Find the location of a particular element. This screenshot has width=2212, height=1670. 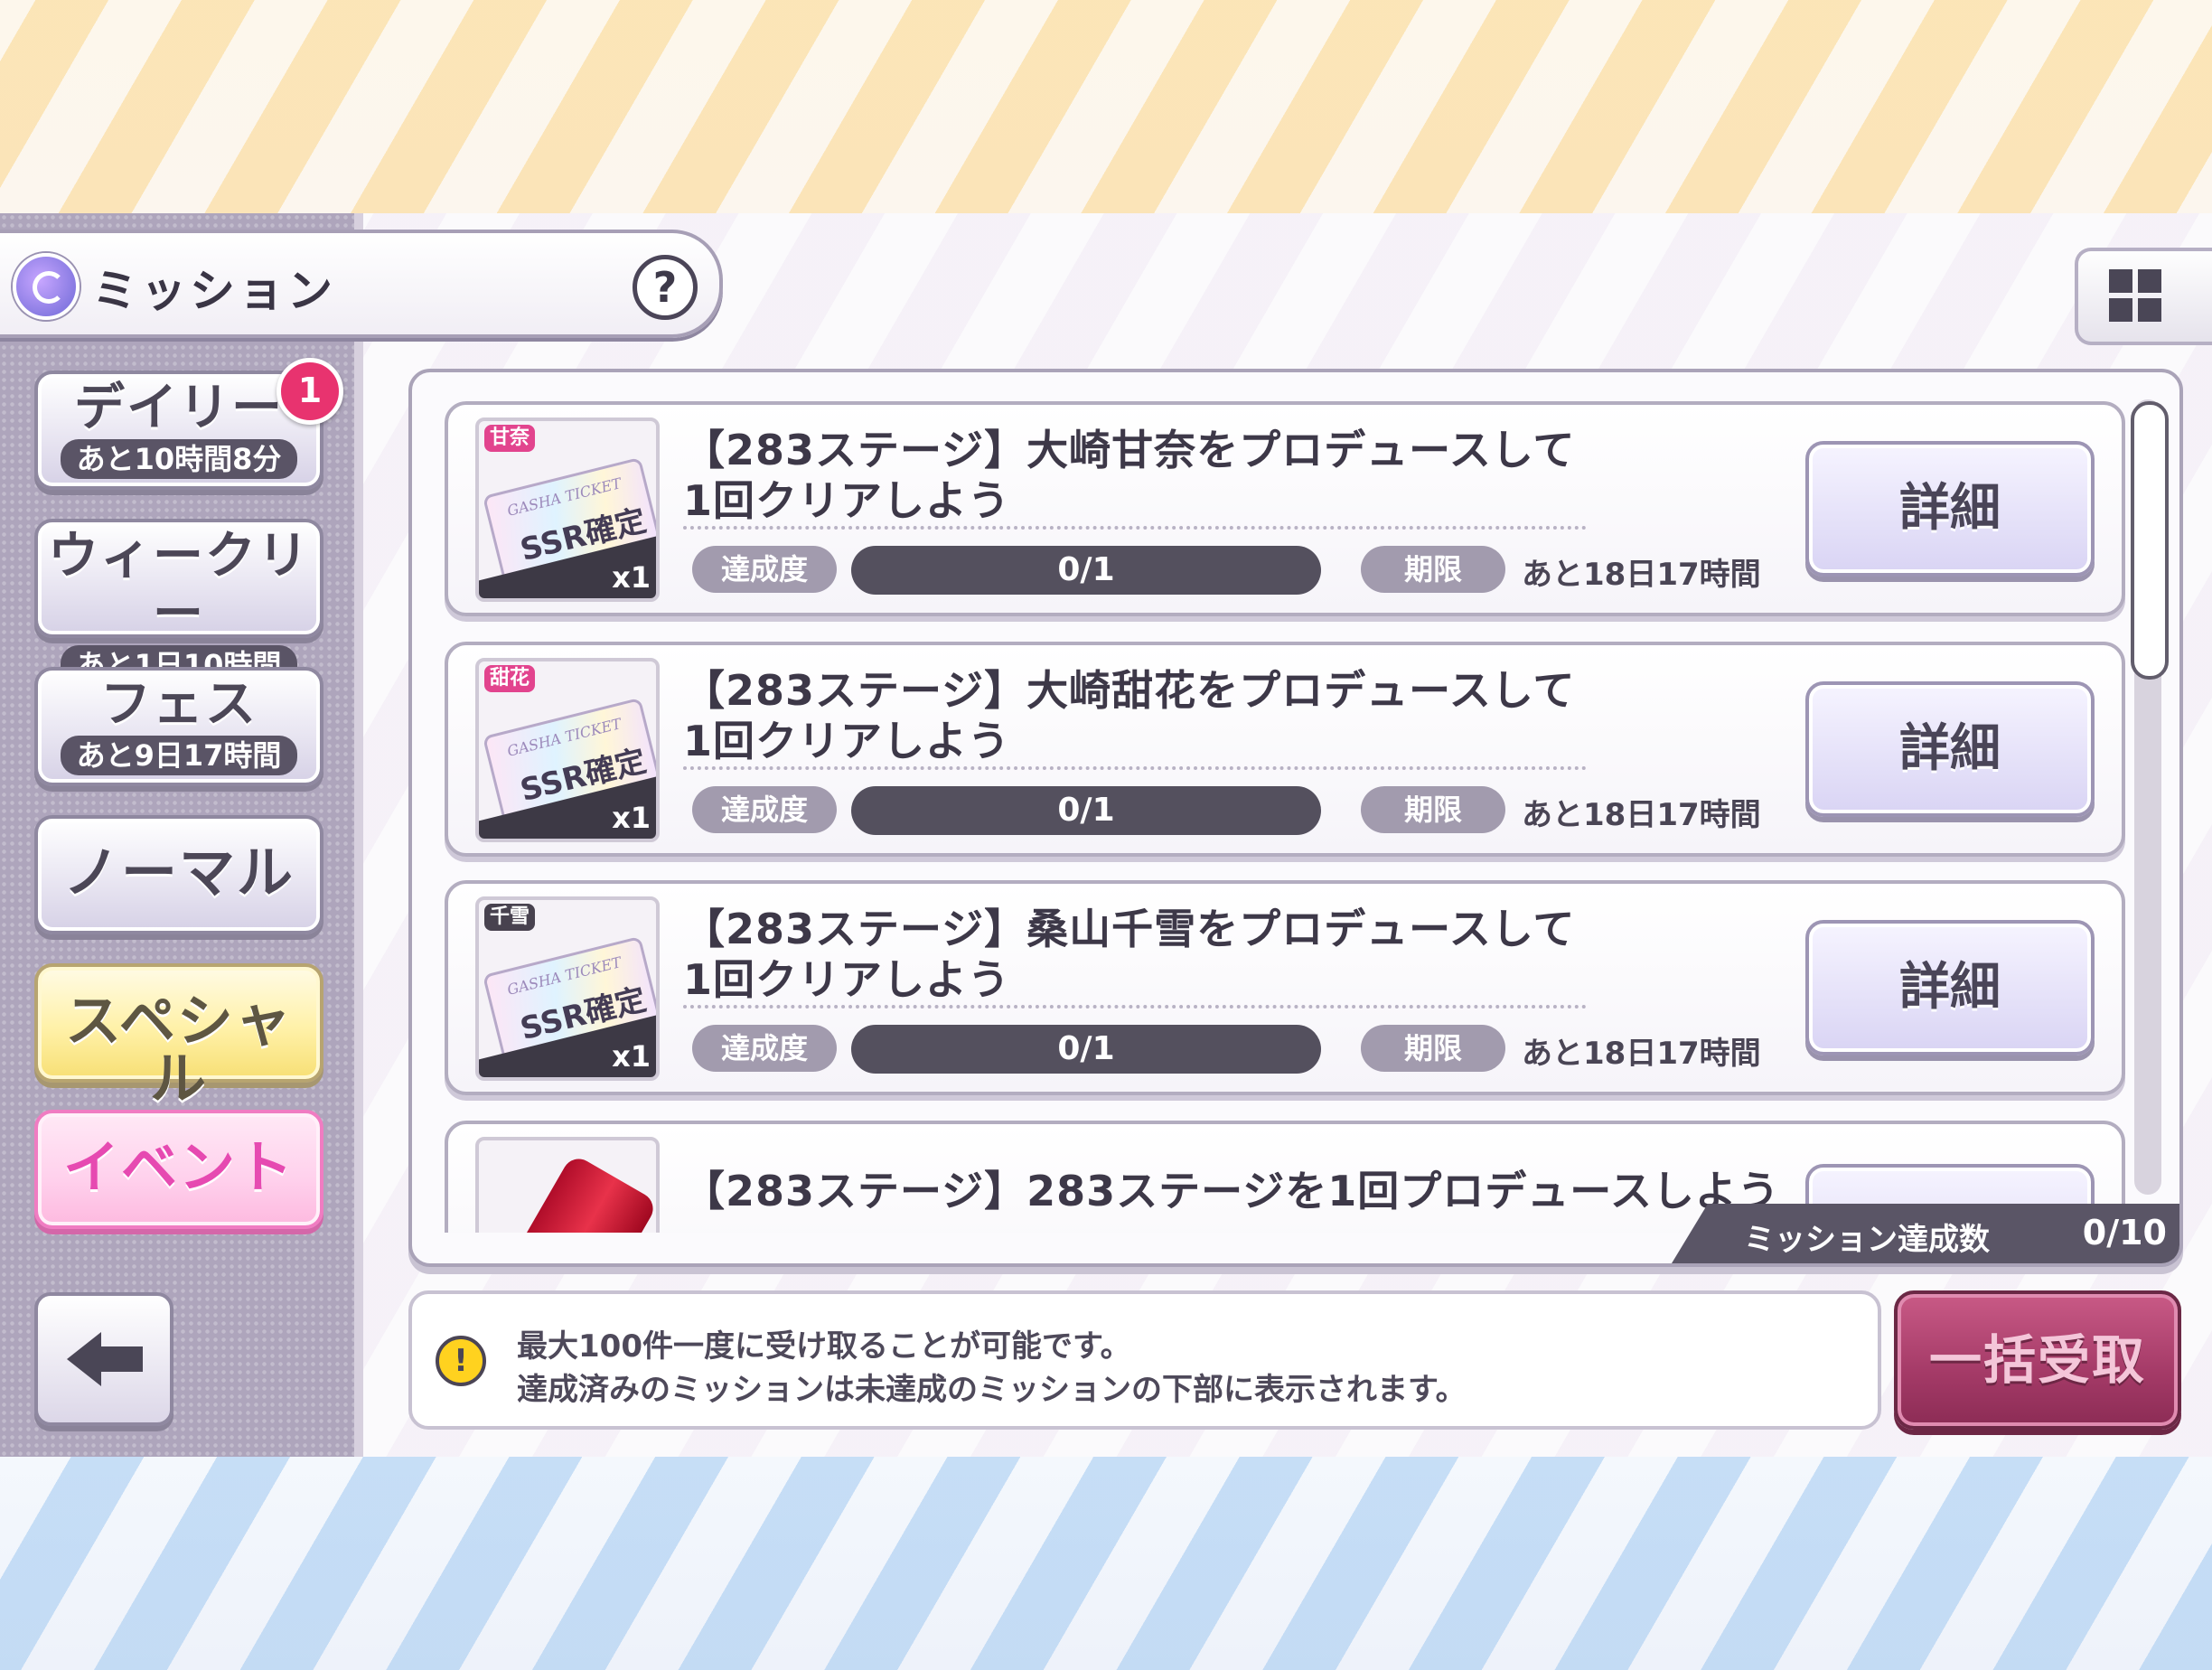

warning-icon: ! is located at coordinates (461, 1361).